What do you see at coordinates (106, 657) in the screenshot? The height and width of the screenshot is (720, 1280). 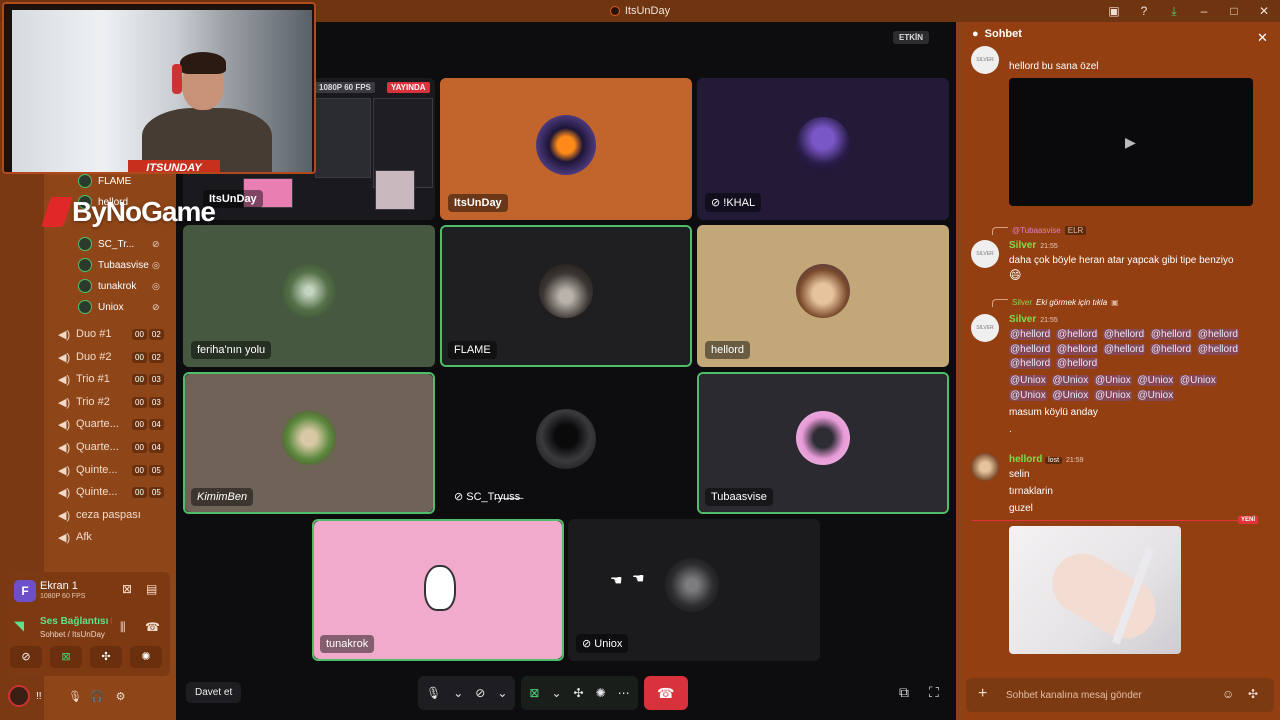 I see `activities-button: ✣` at bounding box center [106, 657].